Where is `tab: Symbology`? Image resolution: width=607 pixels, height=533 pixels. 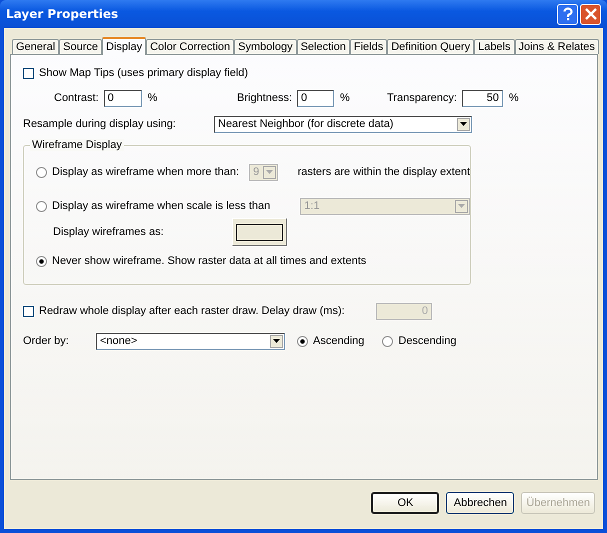 tab: Symbology is located at coordinates (265, 46).